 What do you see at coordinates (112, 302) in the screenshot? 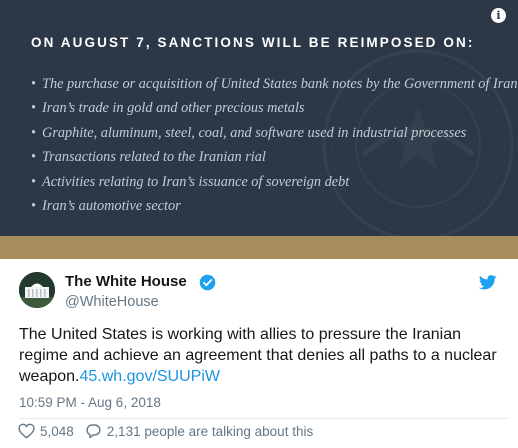
I see `author-handle: @WhiteHouse` at bounding box center [112, 302].